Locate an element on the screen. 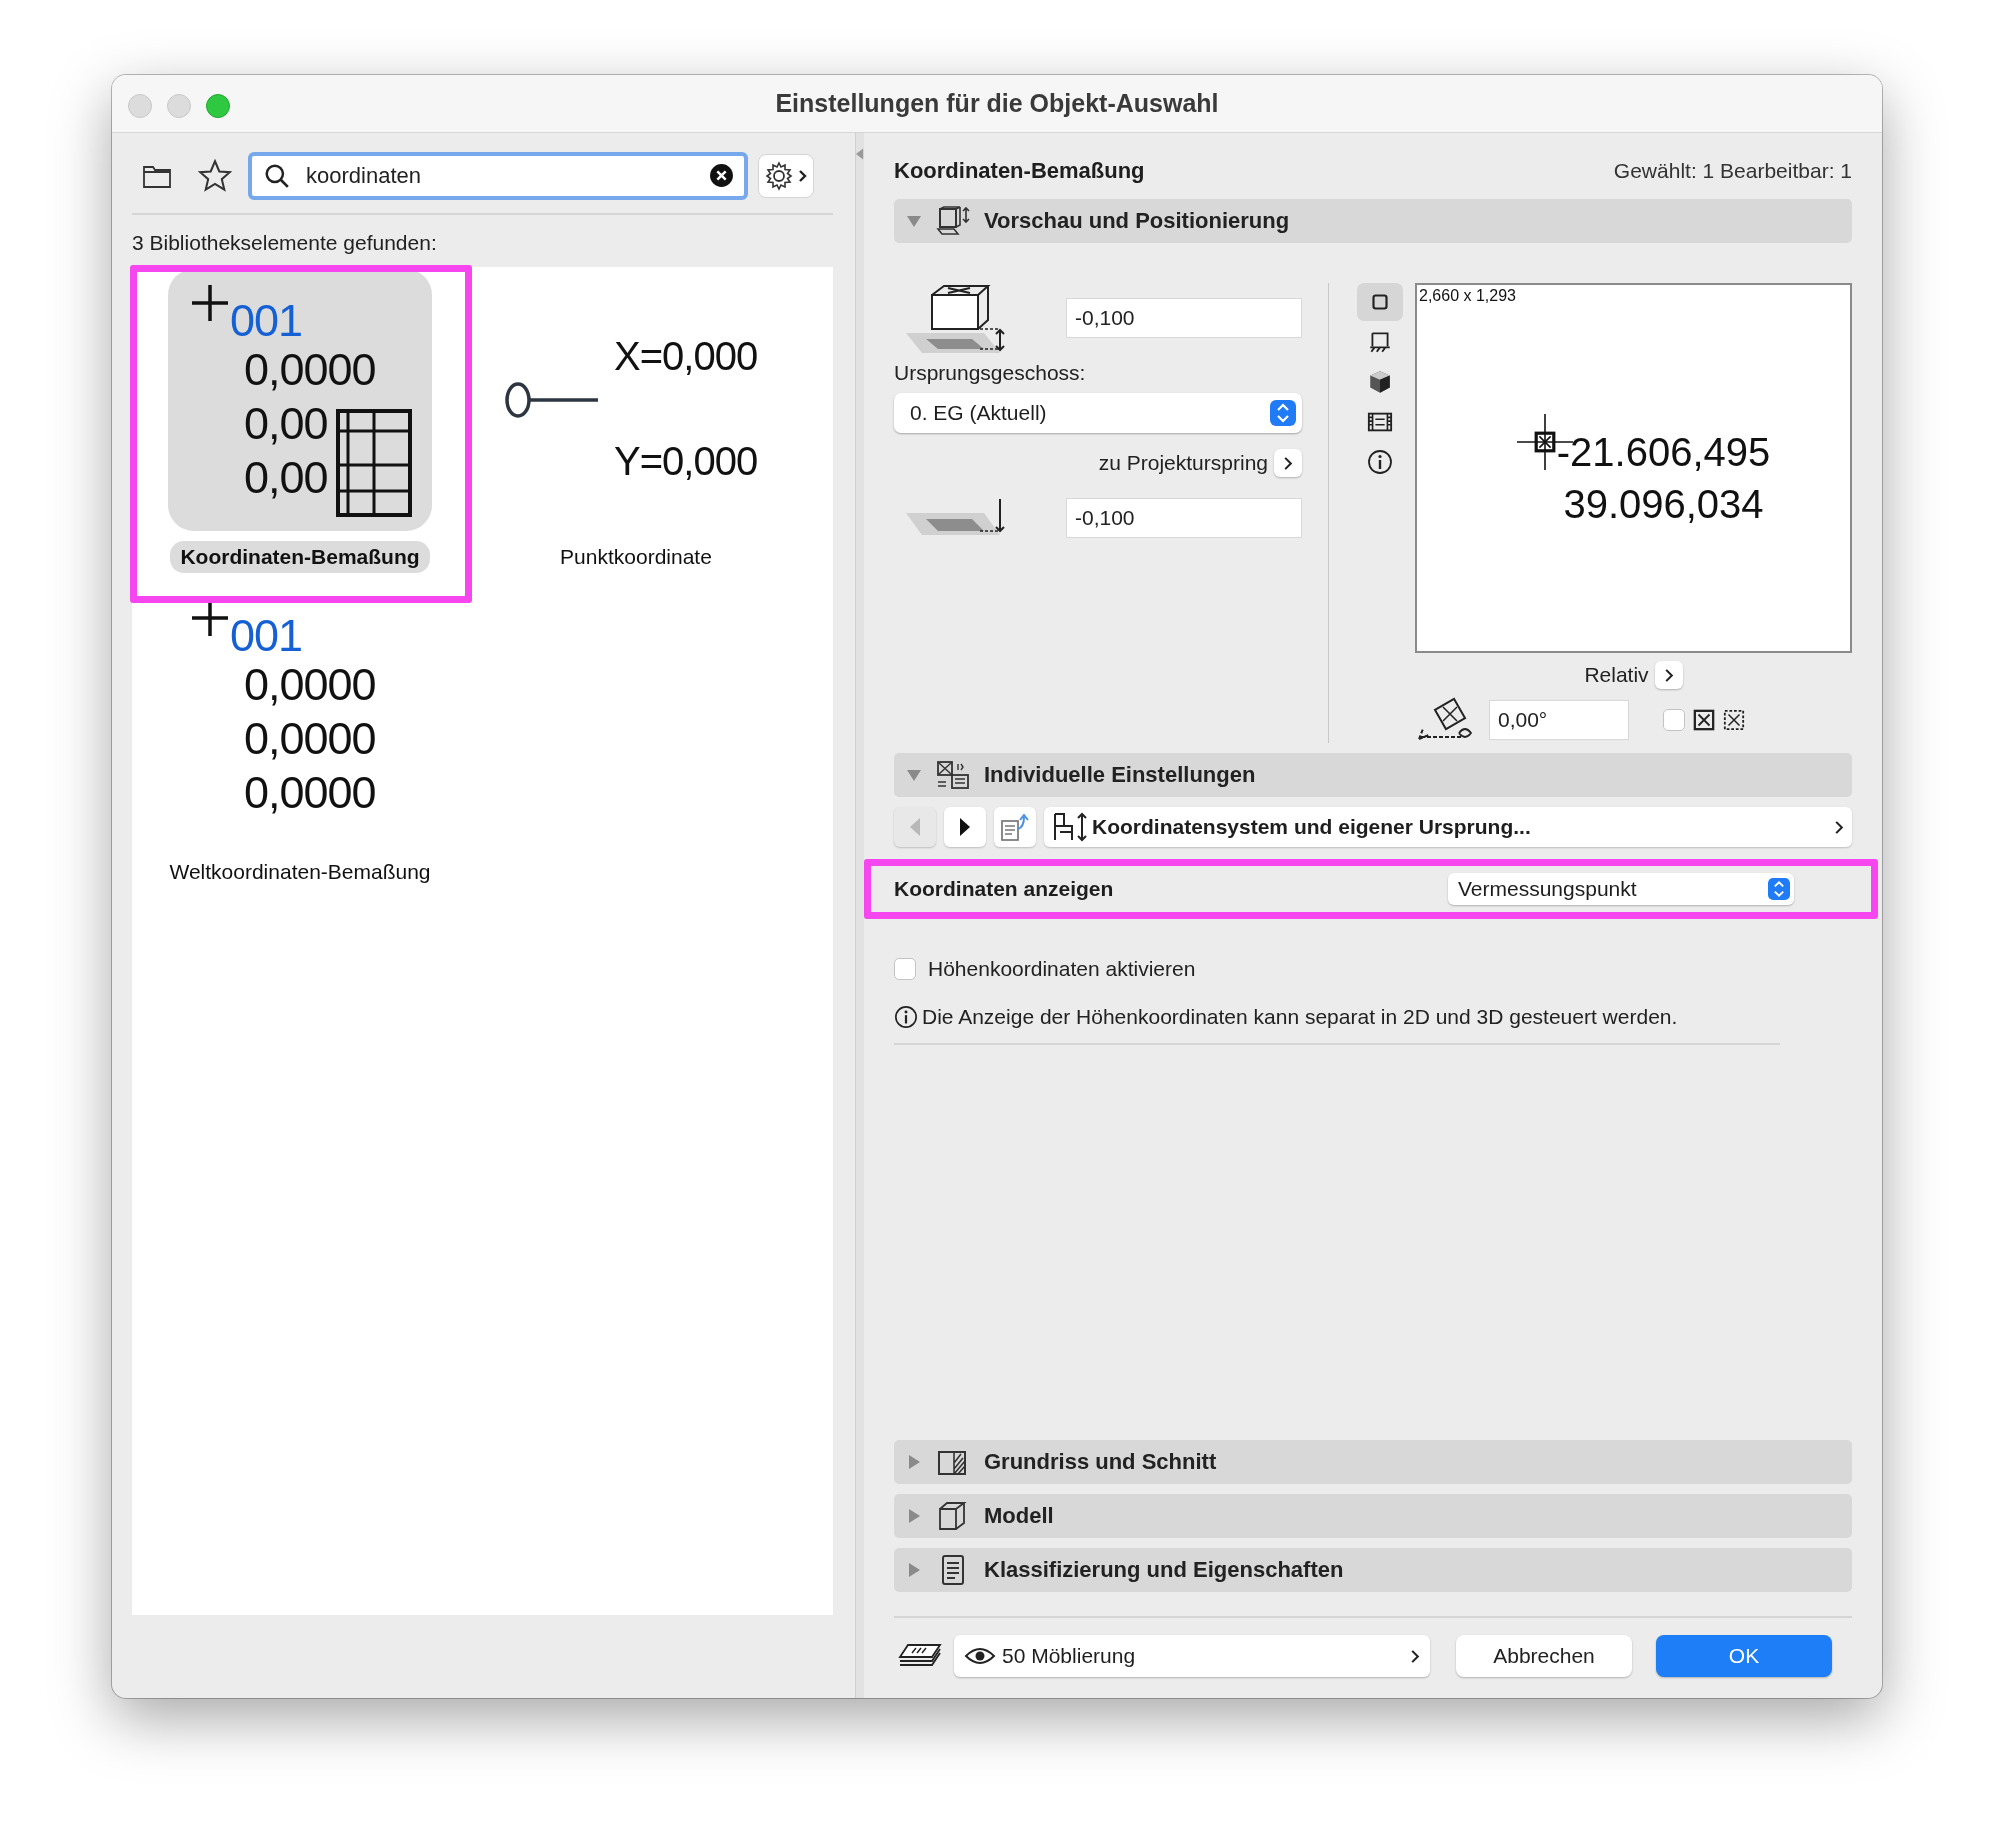 This screenshot has width=1994, height=1846. display-dropdown: Vermessungspunkt is located at coordinates (1621, 889).